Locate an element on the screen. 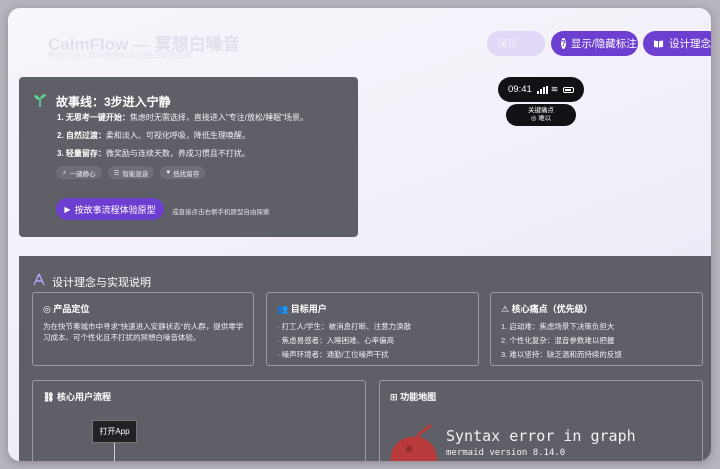  story-tags: ⚡ 一键静心 ☰ 智能混音 ♥ 低扰留存 is located at coordinates (131, 172).